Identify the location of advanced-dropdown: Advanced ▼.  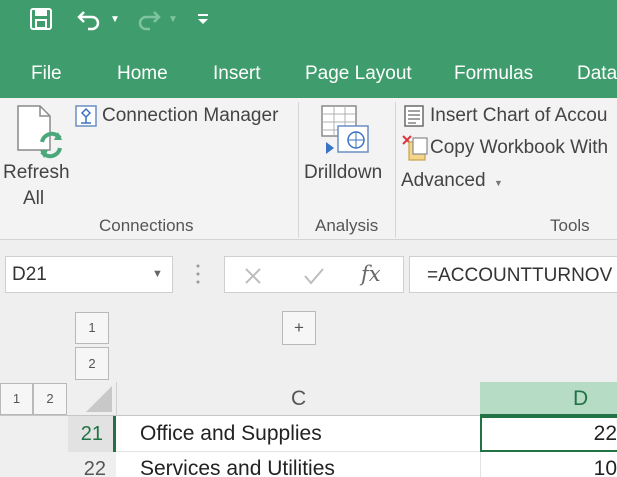
(456, 182).